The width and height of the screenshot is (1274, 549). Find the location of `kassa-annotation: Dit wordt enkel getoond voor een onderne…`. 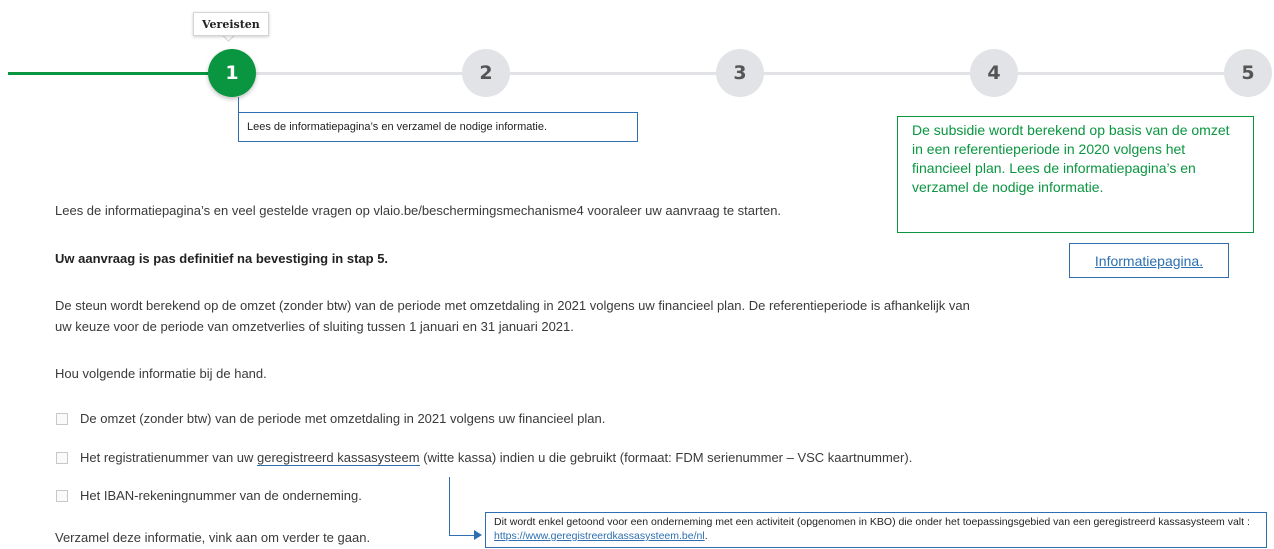

kassa-annotation: Dit wordt enkel getoond voor een onderne… is located at coordinates (876, 530).